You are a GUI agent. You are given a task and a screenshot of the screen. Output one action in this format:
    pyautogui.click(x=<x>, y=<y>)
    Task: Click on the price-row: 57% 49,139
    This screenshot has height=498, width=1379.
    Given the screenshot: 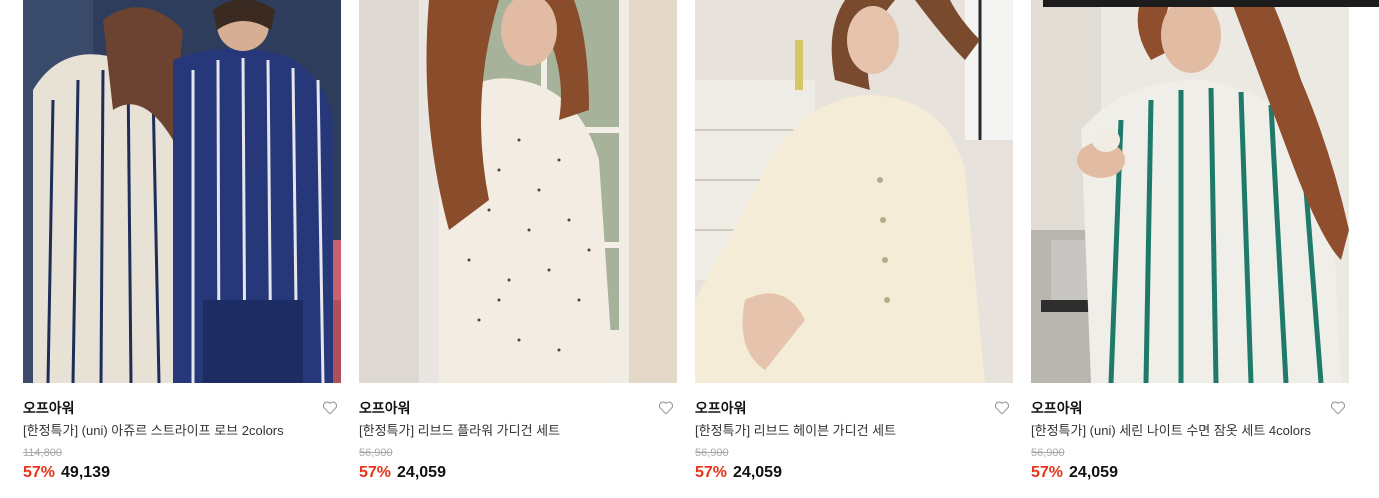 What is the action you would take?
    pyautogui.click(x=182, y=473)
    